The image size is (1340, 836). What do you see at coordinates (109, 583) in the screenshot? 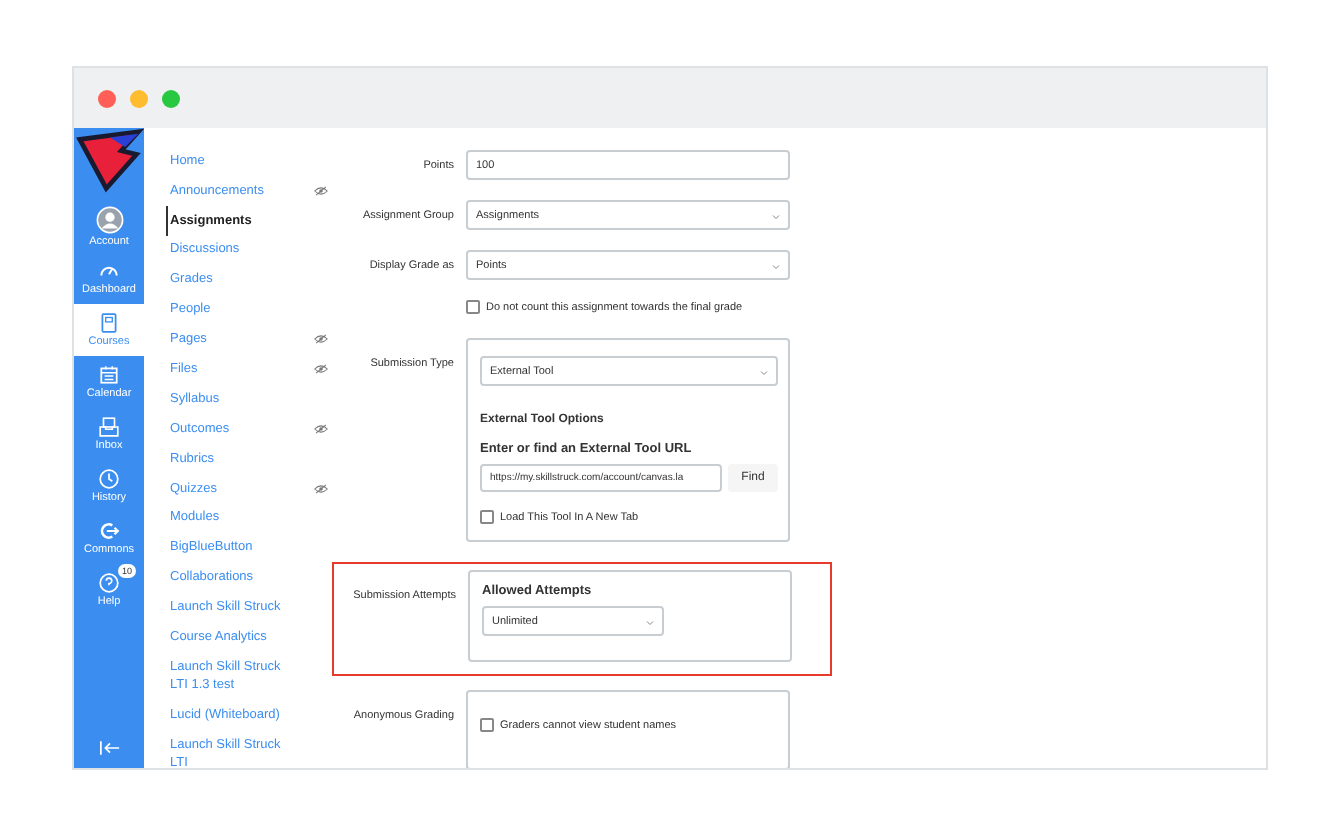
I see `help-icon` at bounding box center [109, 583].